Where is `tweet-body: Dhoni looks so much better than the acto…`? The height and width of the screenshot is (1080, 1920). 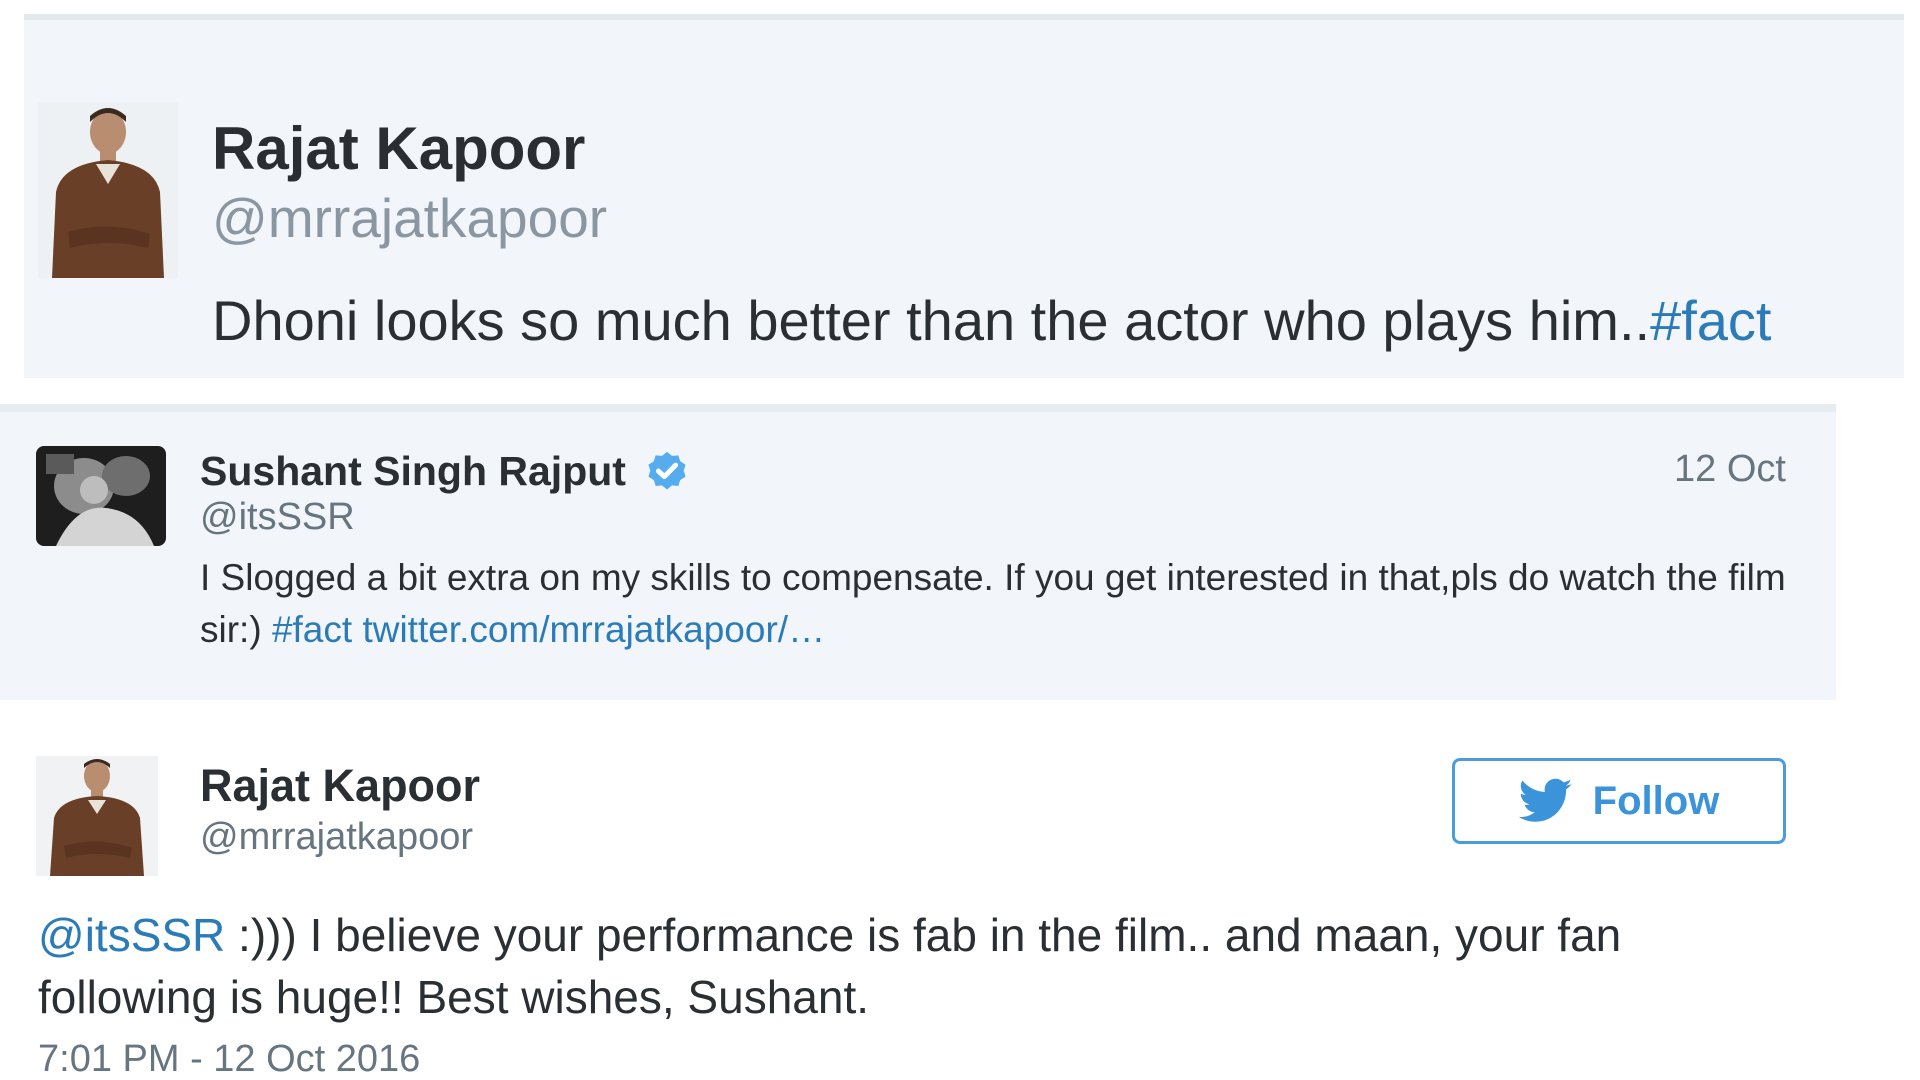 tweet-body: Dhoni looks so much better than the acto… is located at coordinates (931, 320).